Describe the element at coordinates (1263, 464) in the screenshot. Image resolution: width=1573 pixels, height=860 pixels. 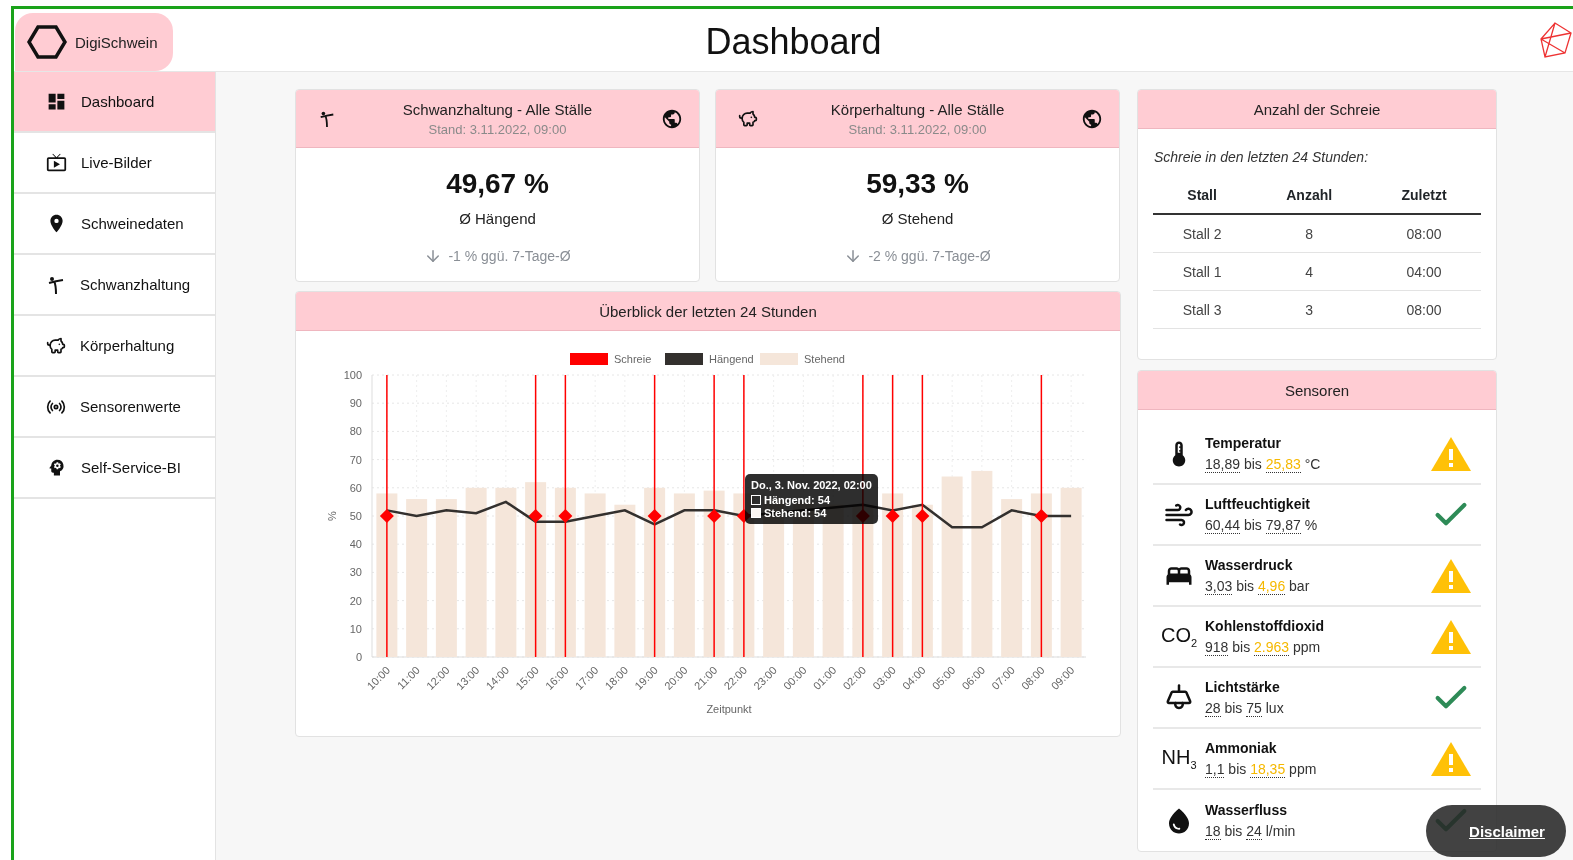
I see `sensor-range: 18,89 bis 25,83 °C` at that location.